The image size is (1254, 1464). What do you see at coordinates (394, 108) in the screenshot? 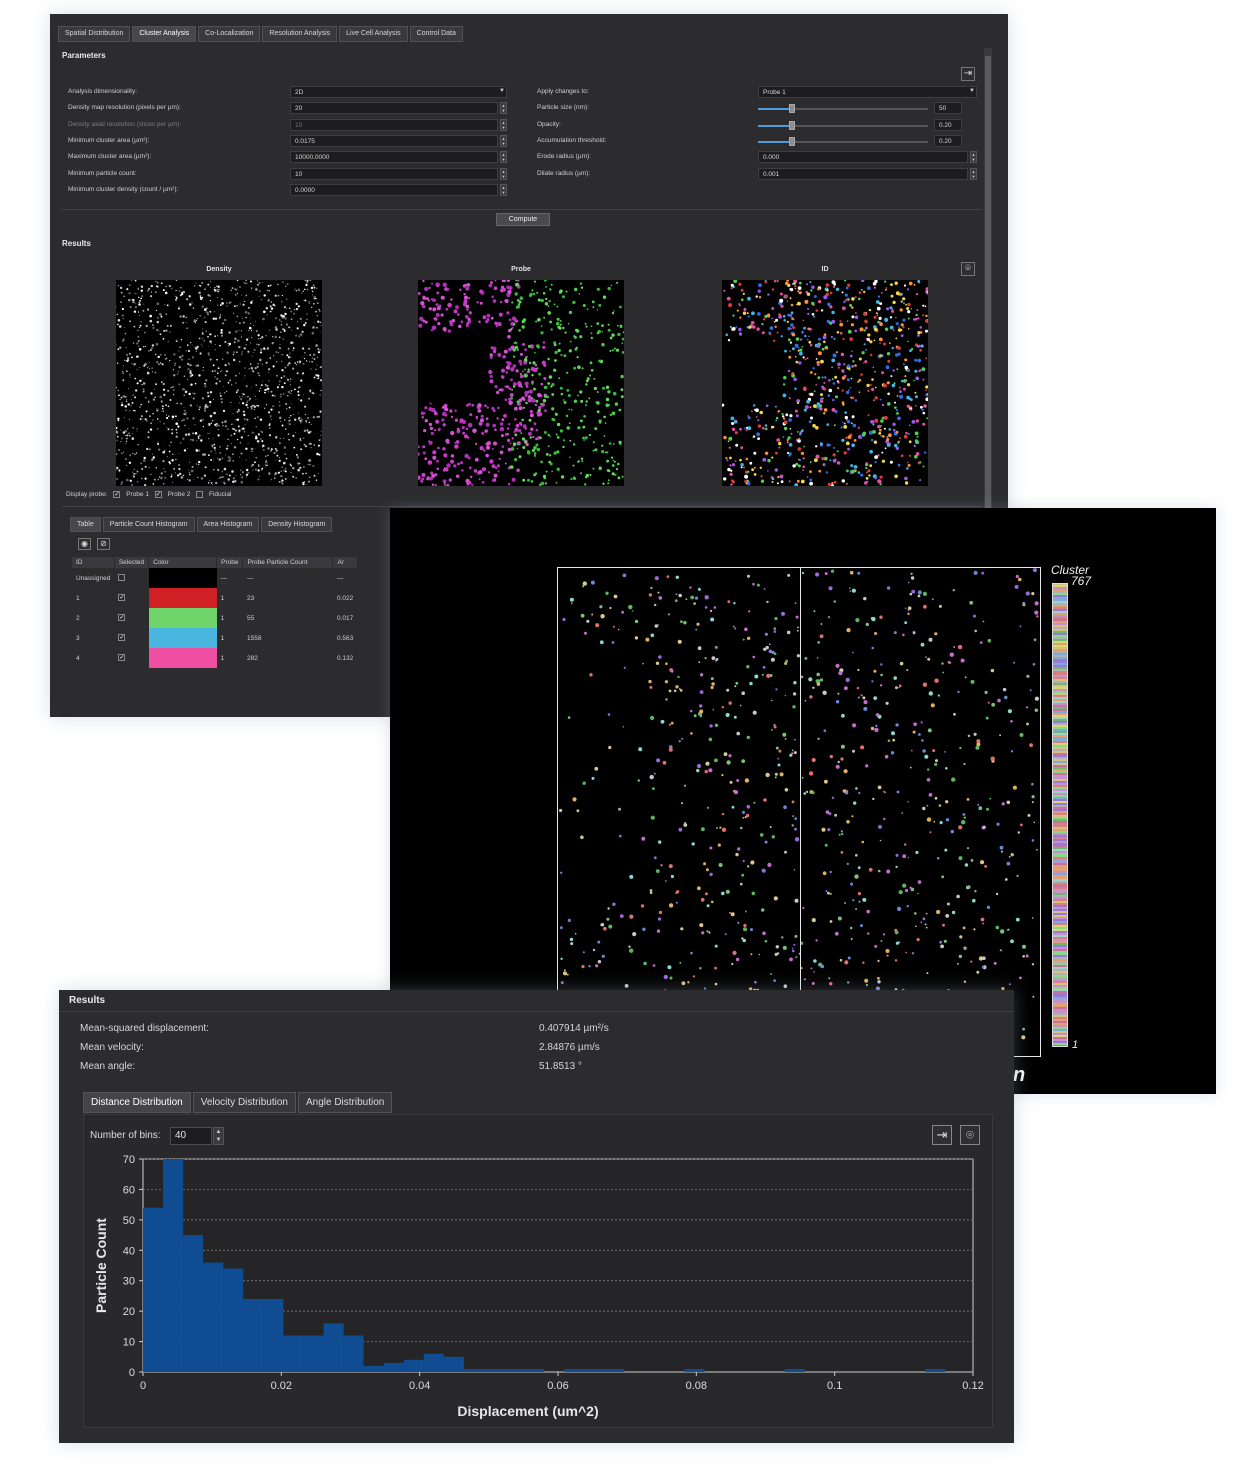
I see `param-field: 20` at bounding box center [394, 108].